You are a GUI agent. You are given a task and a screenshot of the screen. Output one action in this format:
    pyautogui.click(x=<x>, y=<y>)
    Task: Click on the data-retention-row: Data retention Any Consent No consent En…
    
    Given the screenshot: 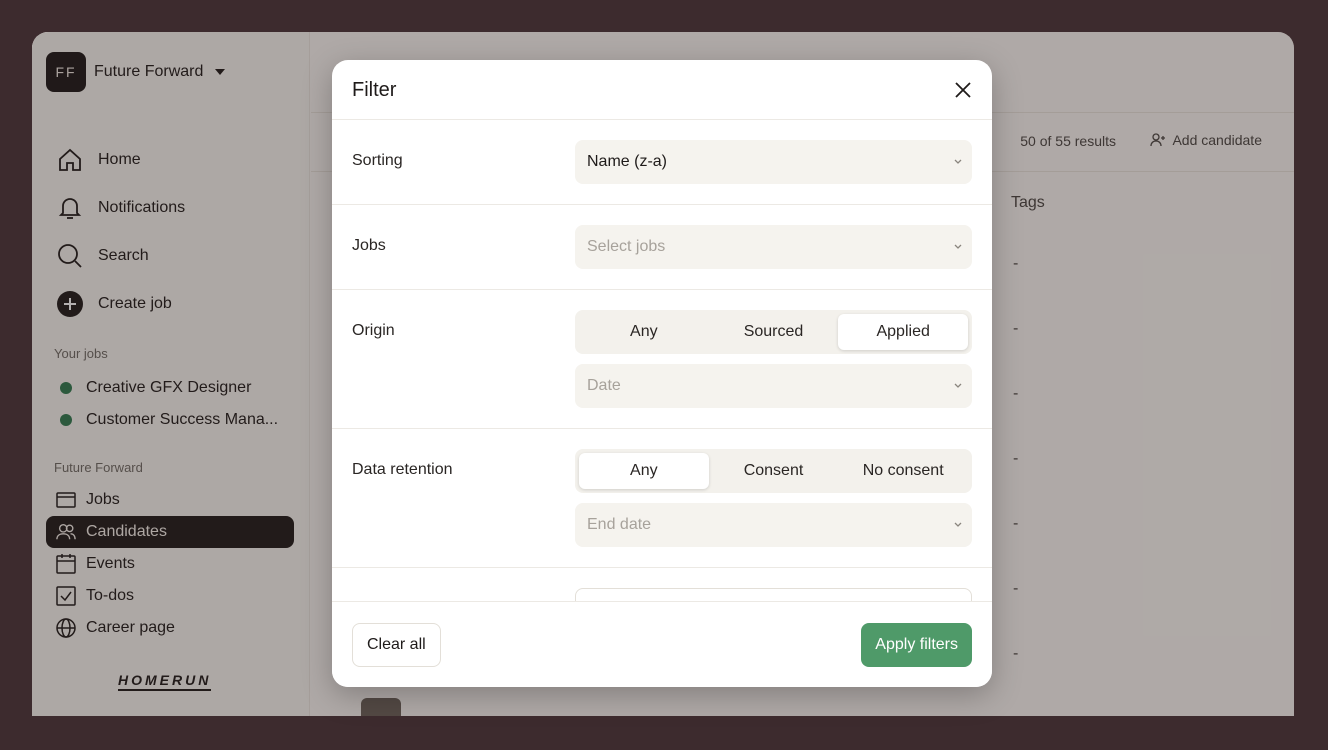 What is the action you would take?
    pyautogui.click(x=662, y=498)
    